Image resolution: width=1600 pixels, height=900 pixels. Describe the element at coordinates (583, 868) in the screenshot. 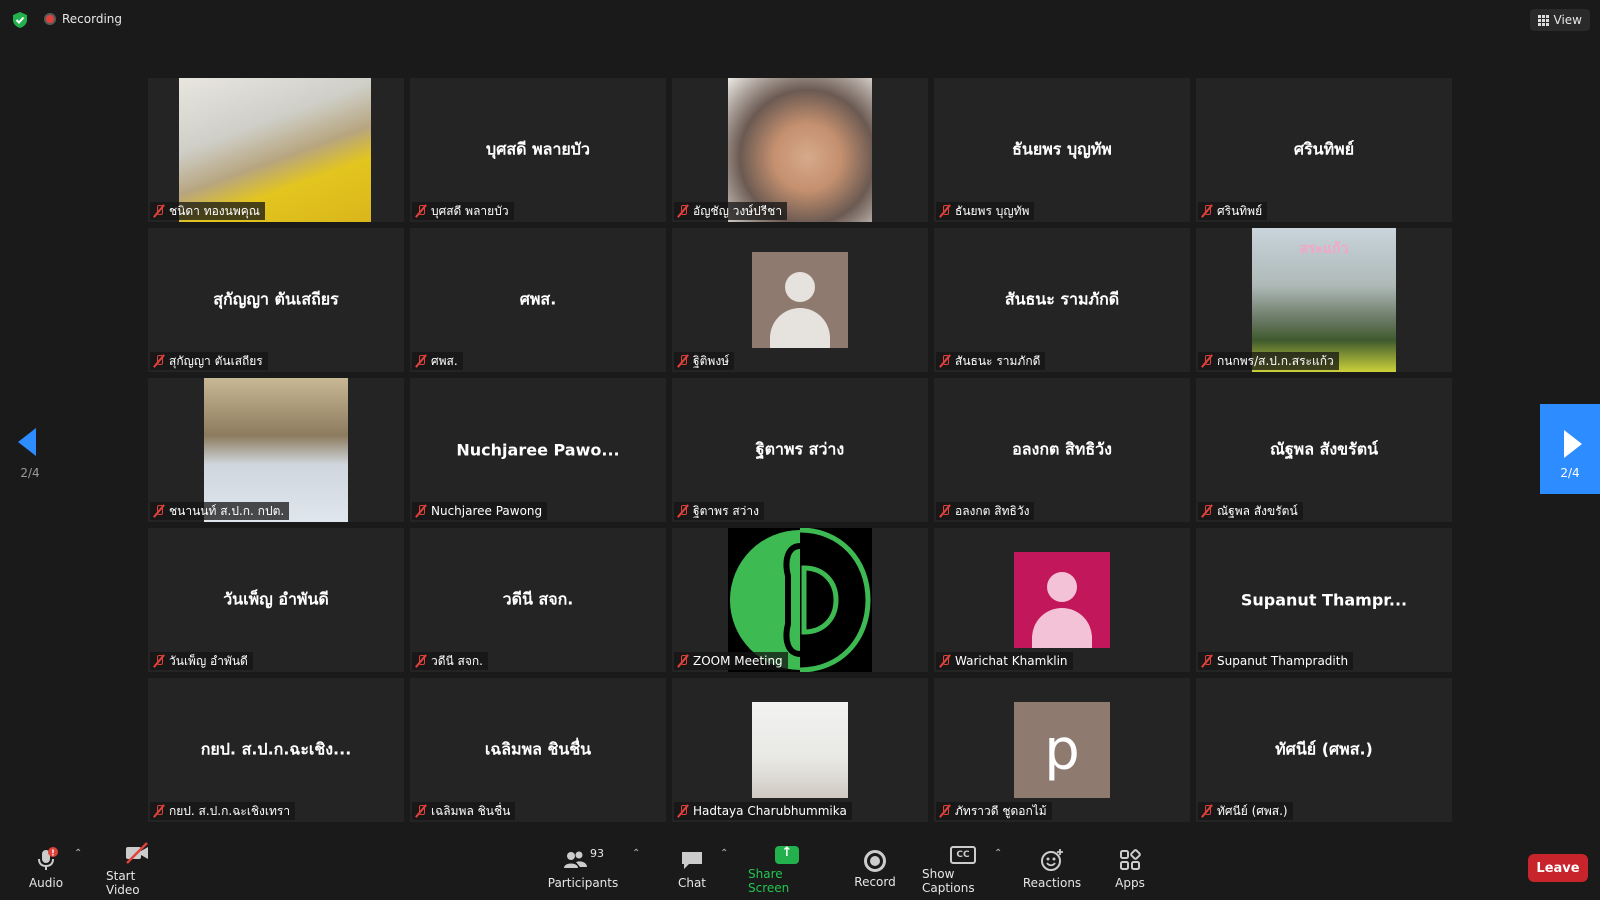

I see `participants-button: 93 Participants` at that location.